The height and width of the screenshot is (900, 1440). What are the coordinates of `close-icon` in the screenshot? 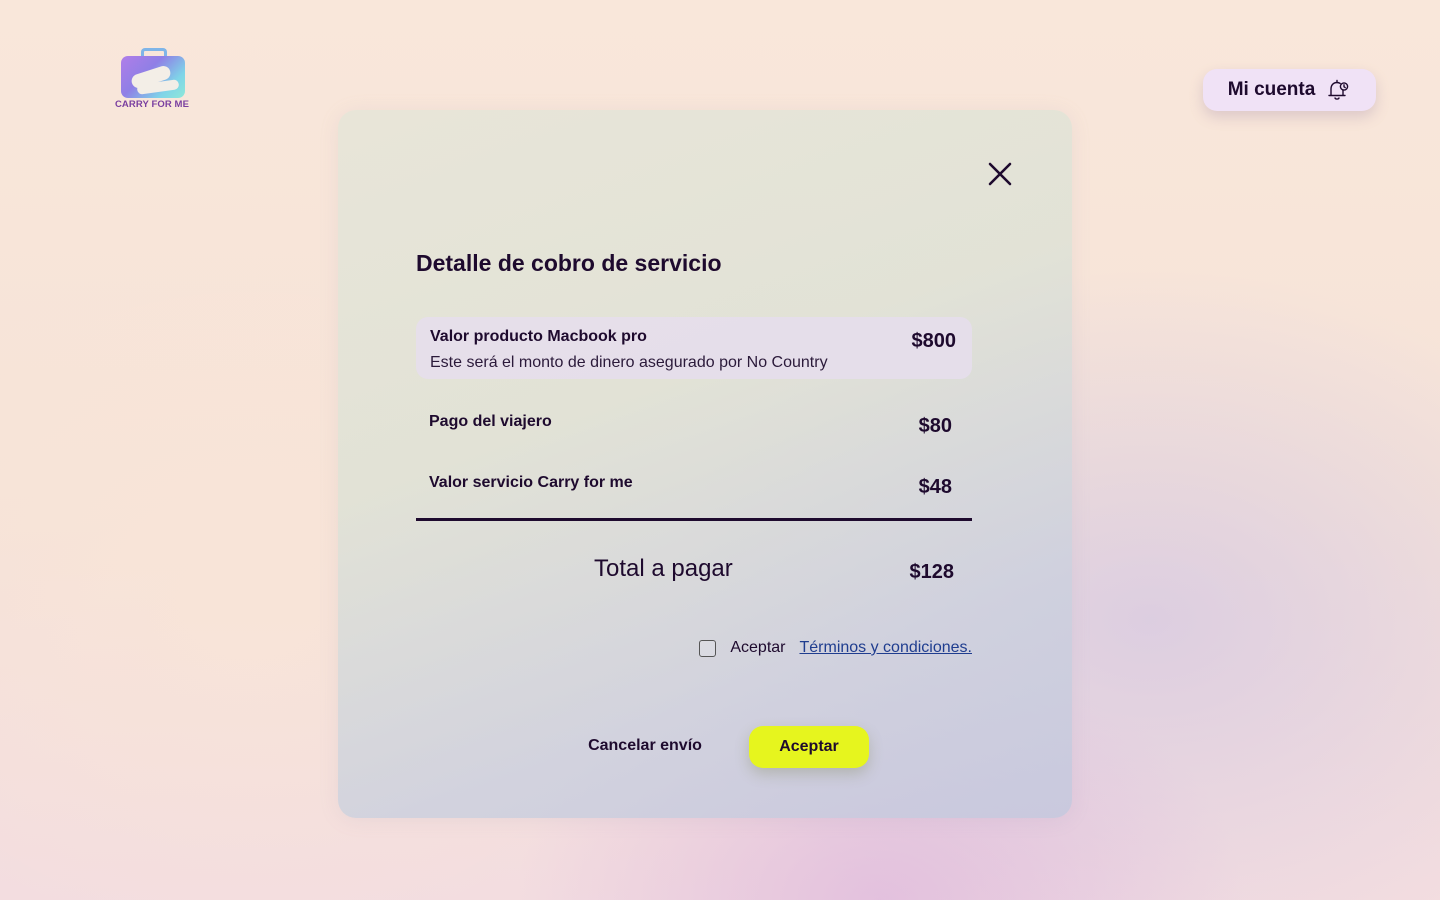 It's located at (1000, 174).